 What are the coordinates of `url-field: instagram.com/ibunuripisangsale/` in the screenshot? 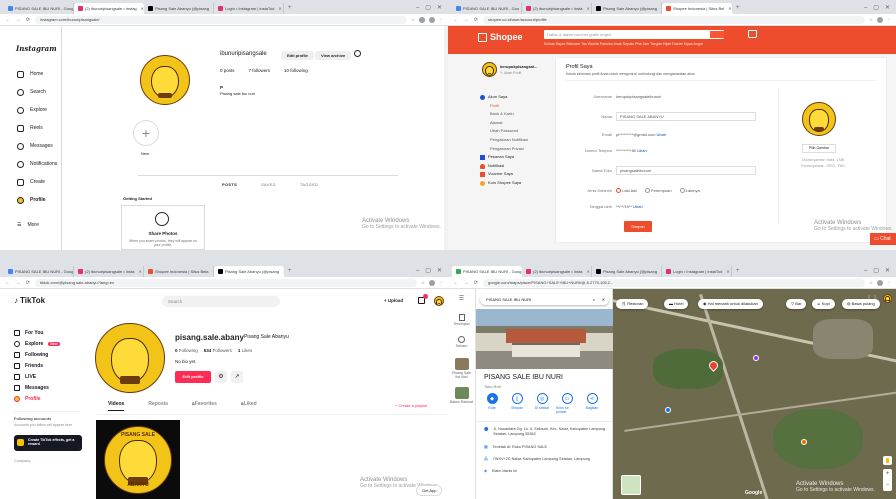 It's located at (221, 19).